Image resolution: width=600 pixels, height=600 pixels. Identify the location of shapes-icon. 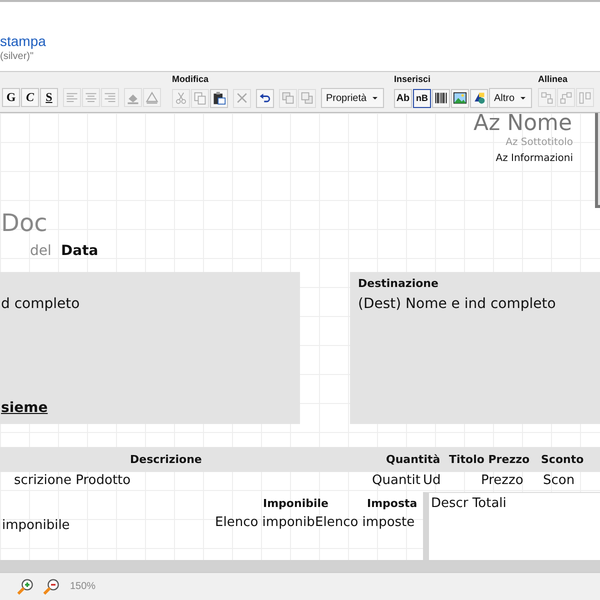
(479, 98).